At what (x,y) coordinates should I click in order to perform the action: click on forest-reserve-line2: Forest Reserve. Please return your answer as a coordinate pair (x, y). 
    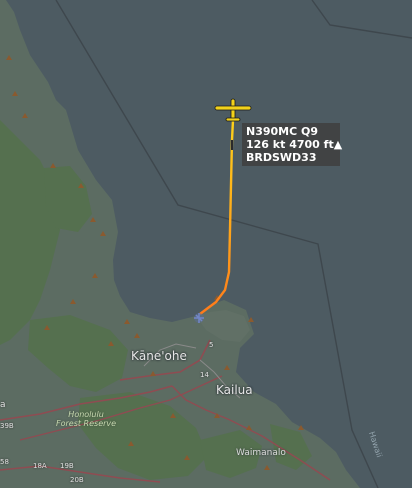
    Looking at the image, I should click on (86, 423).